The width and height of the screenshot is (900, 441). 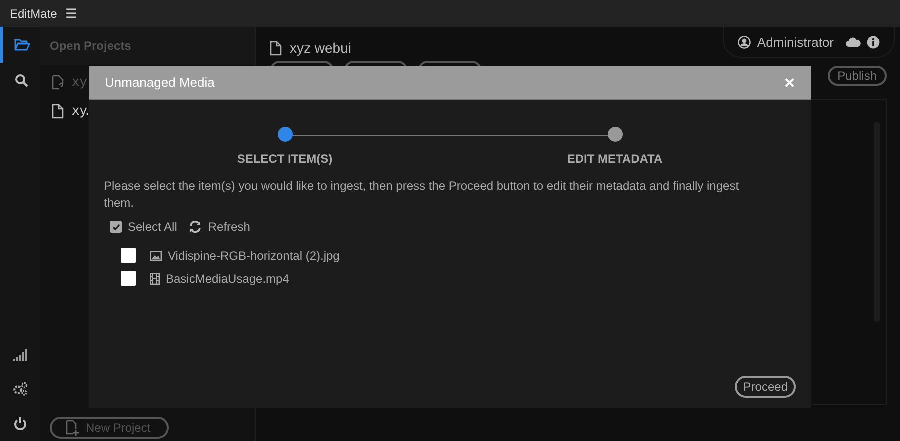 I want to click on step-label: SELECT ITEM(S), so click(x=285, y=159).